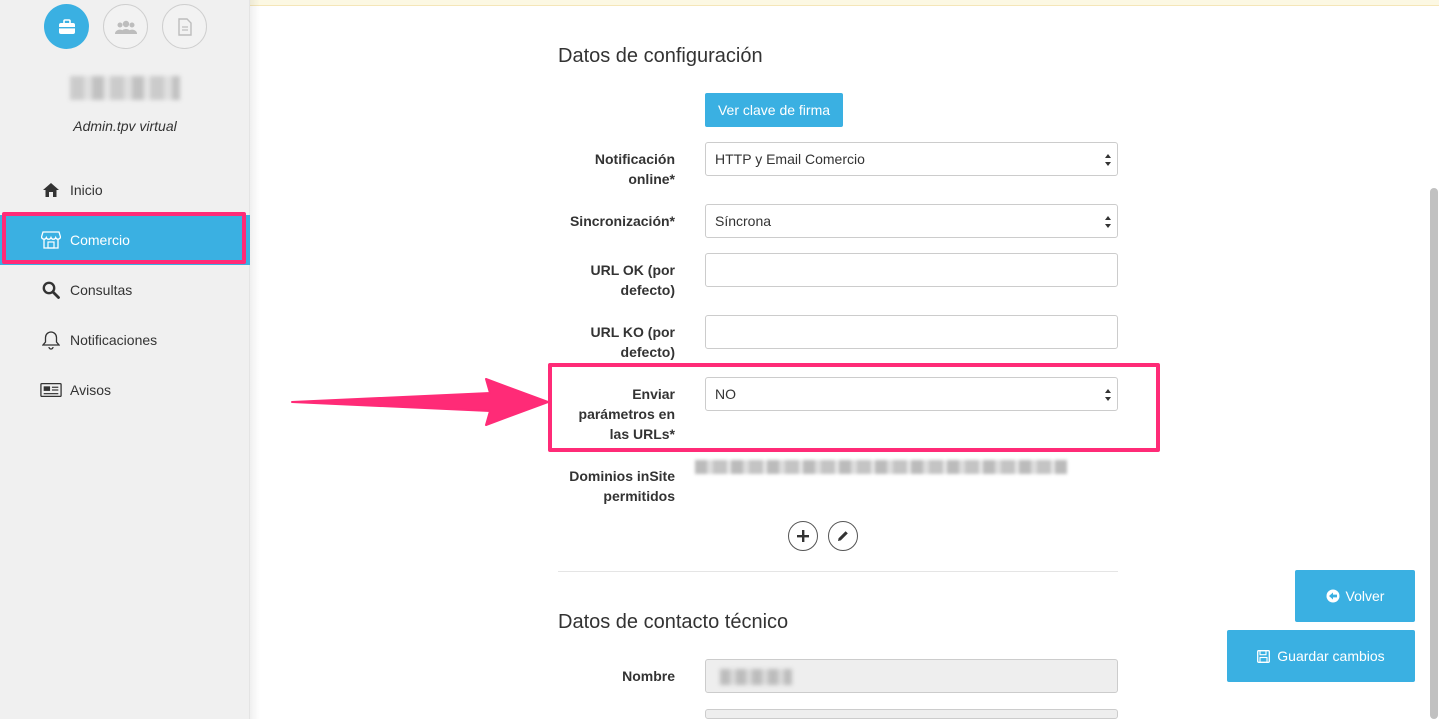 This screenshot has width=1439, height=719. What do you see at coordinates (854, 407) in the screenshot?
I see `enviar-parametros-highlight-box` at bounding box center [854, 407].